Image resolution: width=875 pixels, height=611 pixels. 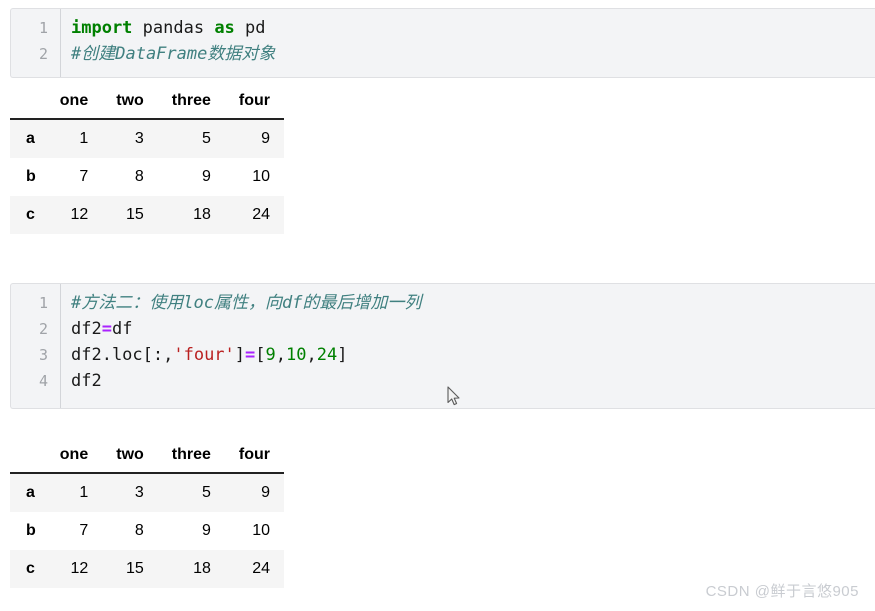 I want to click on csdn-watermark: CSDN @鲜于言悠905, so click(x=782, y=591).